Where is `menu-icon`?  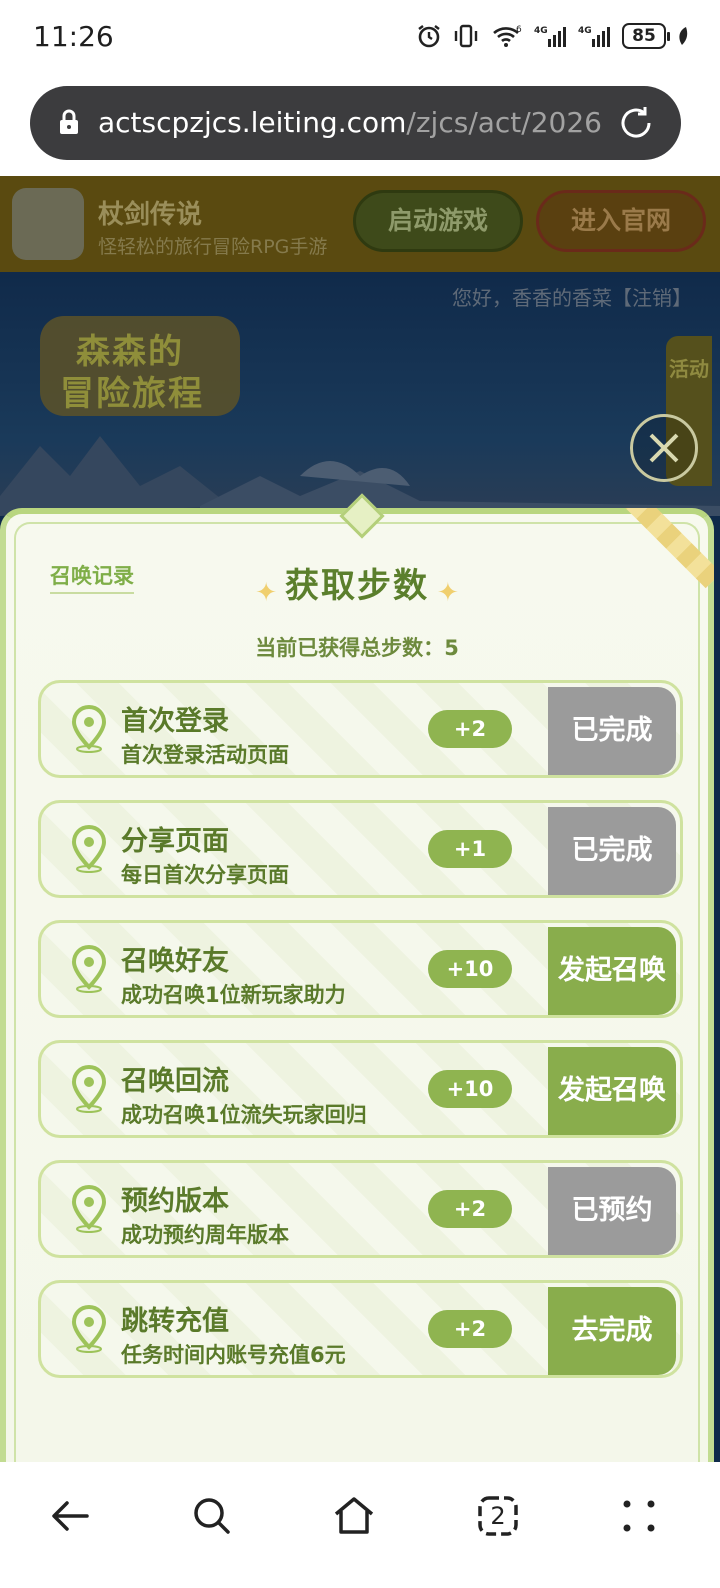 menu-icon is located at coordinates (639, 1516).